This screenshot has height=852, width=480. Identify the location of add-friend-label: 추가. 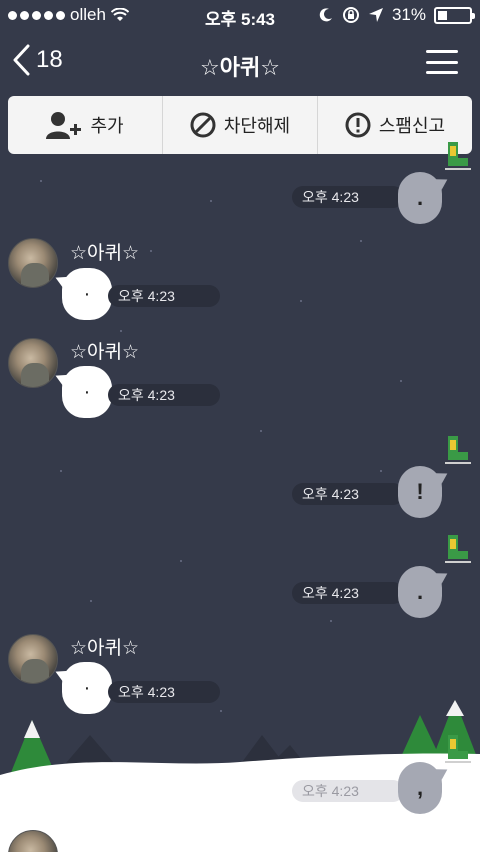
(107, 126).